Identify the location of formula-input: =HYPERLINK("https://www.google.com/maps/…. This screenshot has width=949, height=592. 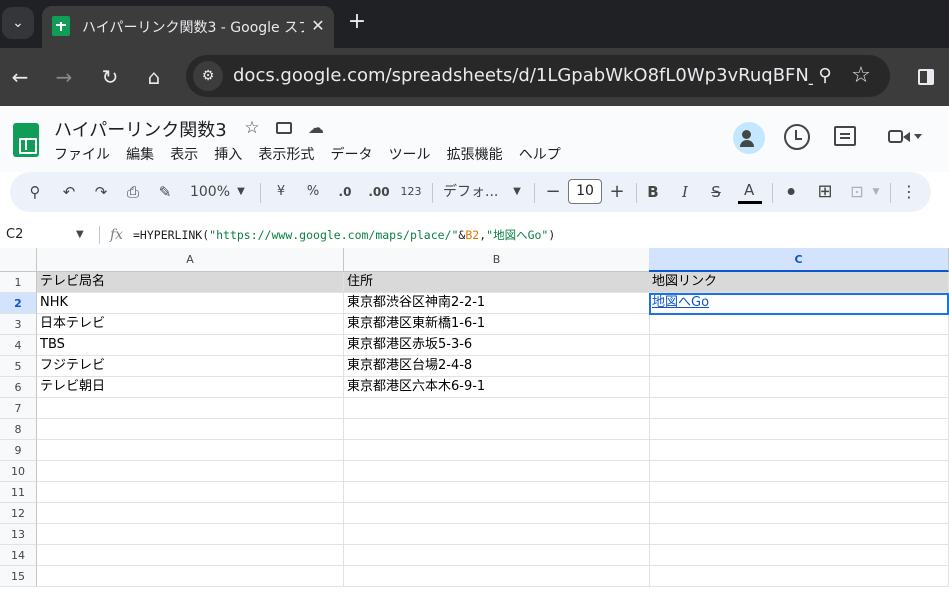
(344, 235).